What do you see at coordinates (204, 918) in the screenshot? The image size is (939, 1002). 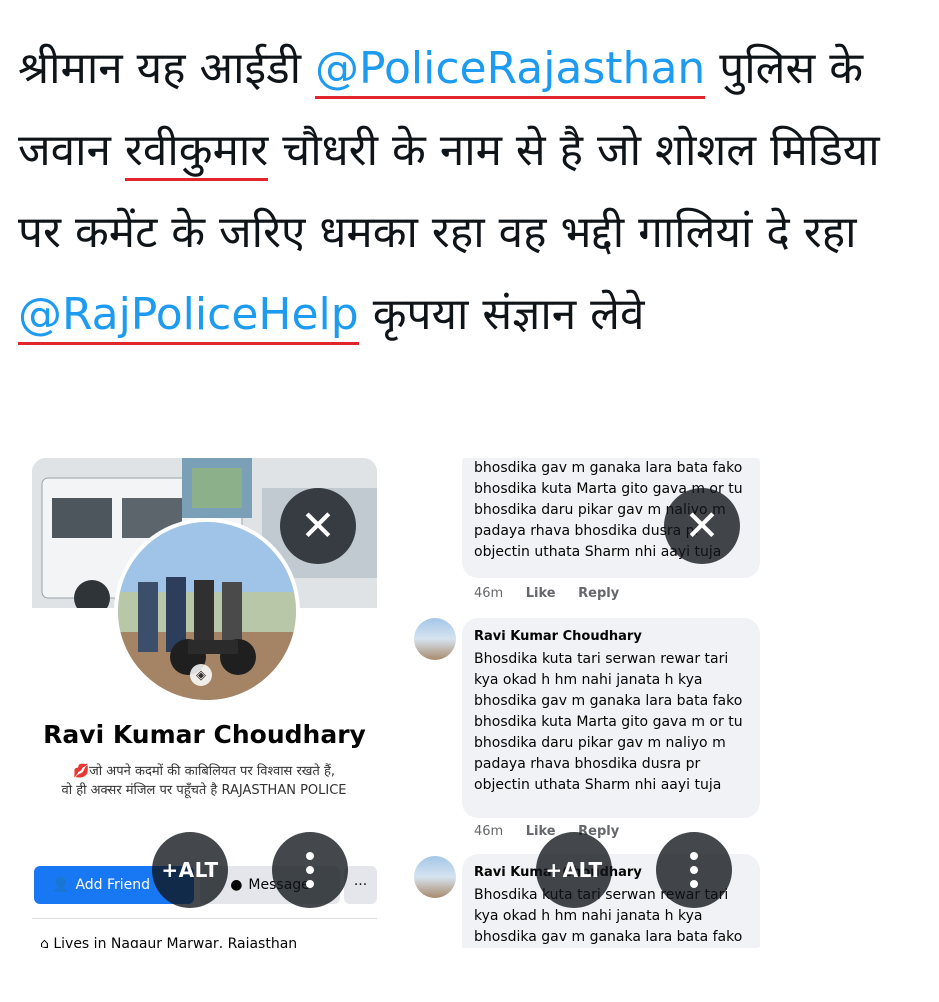 I see `divider` at bounding box center [204, 918].